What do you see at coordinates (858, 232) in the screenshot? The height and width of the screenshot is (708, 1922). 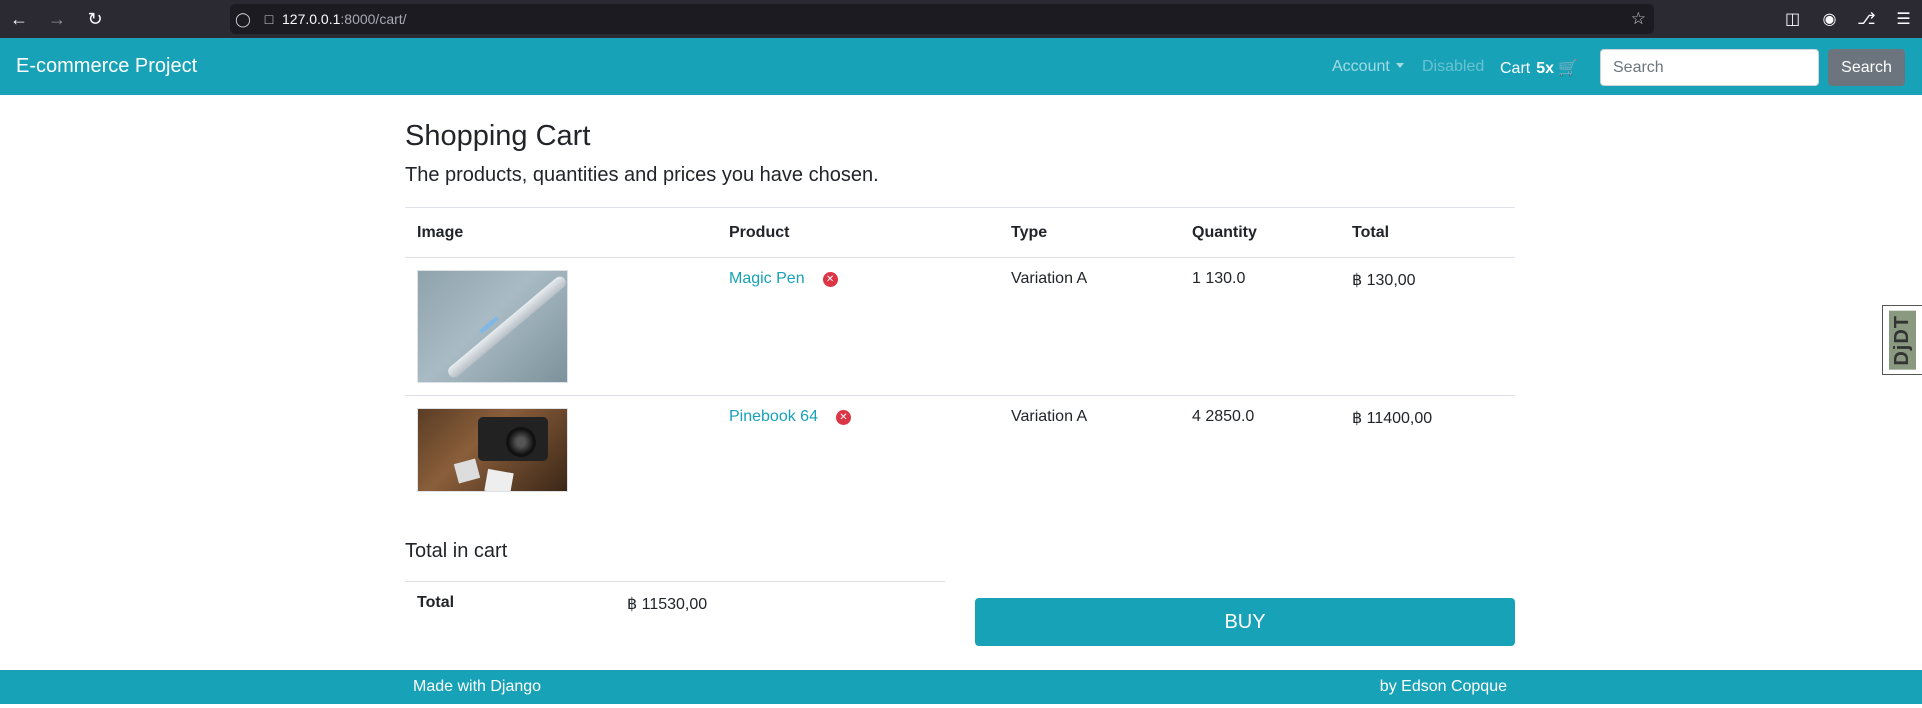 I see `header-product: Product` at bounding box center [858, 232].